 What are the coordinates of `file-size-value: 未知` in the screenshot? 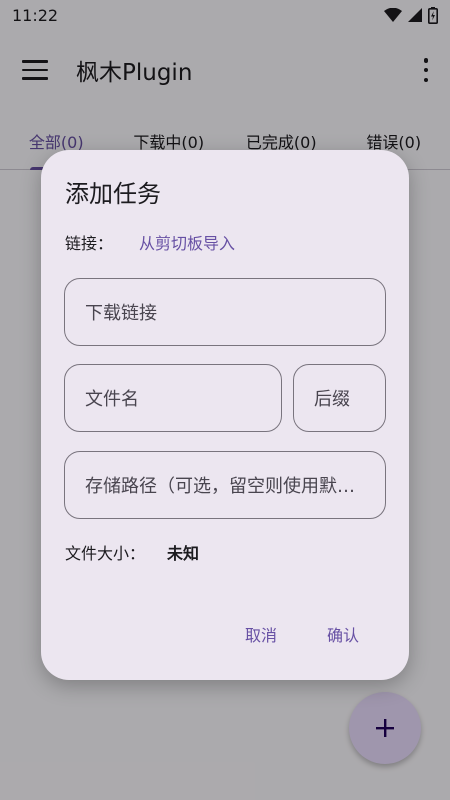 It's located at (183, 553).